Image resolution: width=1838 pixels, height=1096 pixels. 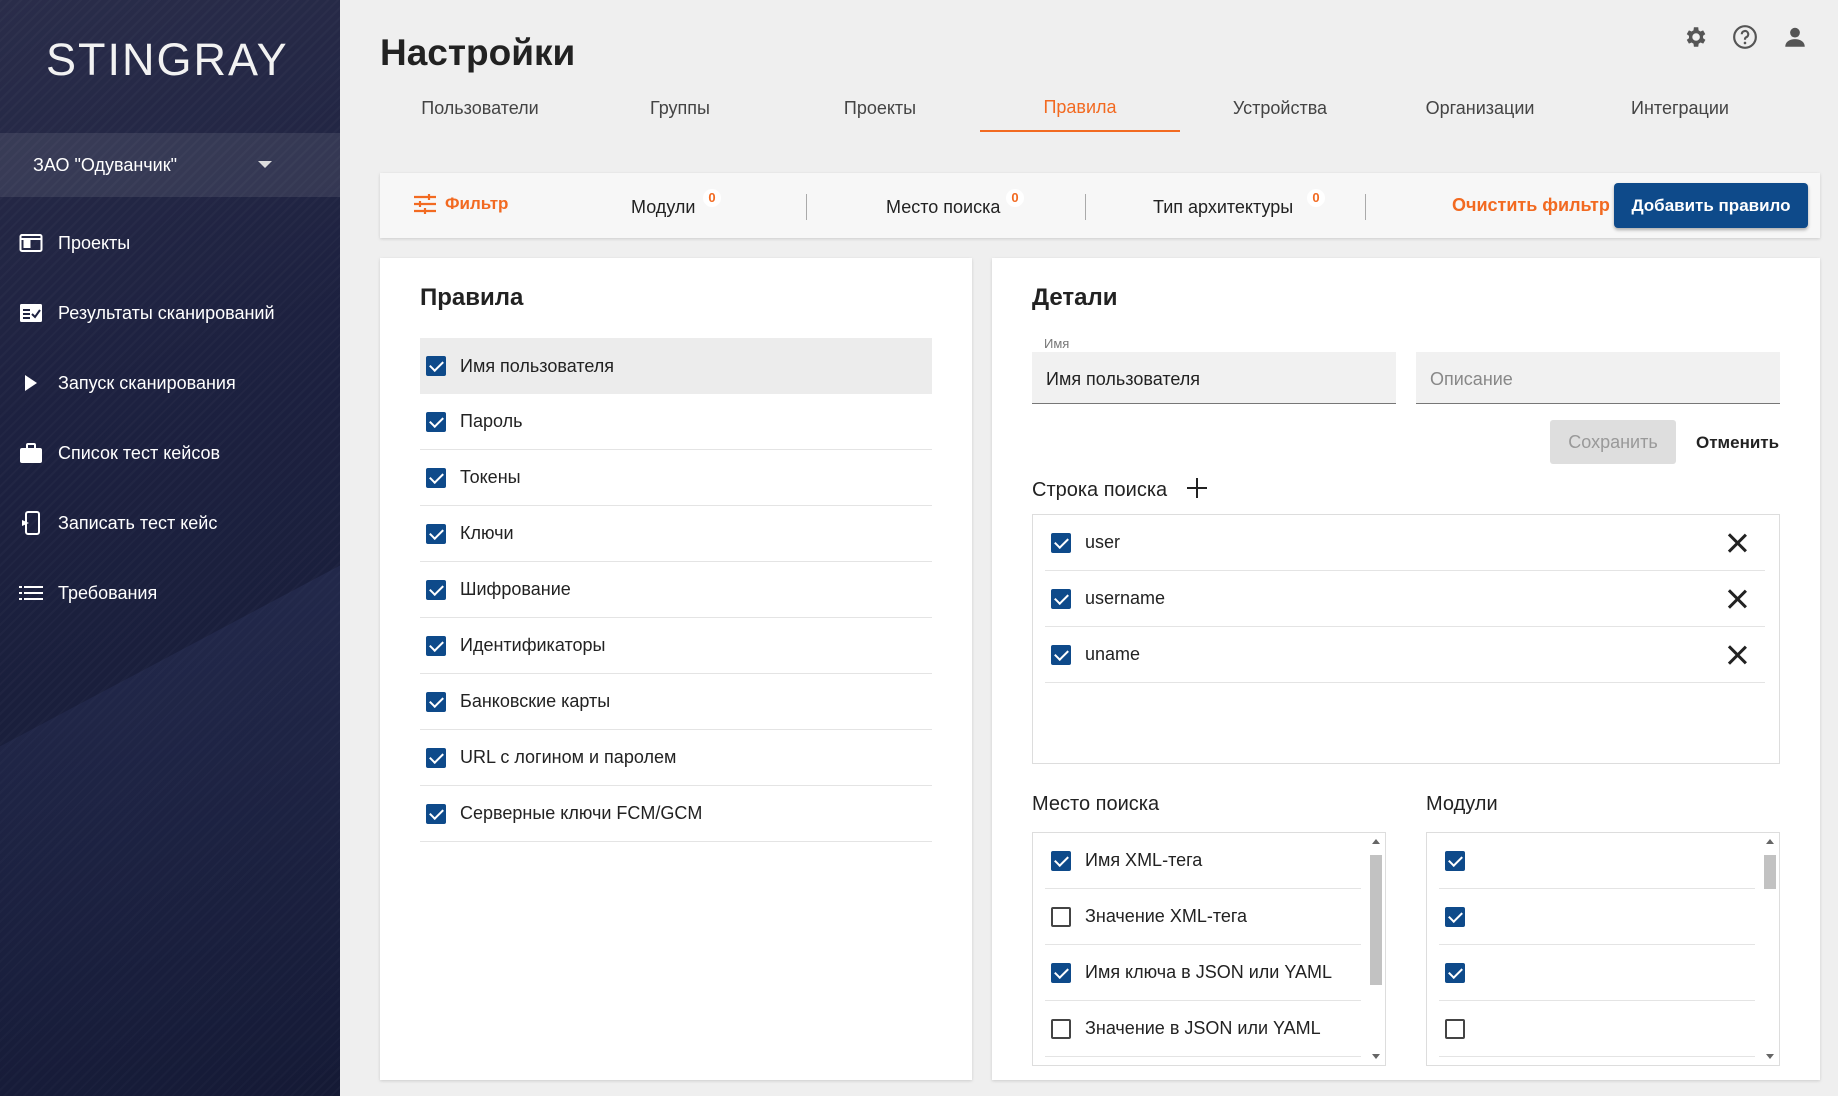 What do you see at coordinates (265, 164) in the screenshot?
I see `caret-down-icon` at bounding box center [265, 164].